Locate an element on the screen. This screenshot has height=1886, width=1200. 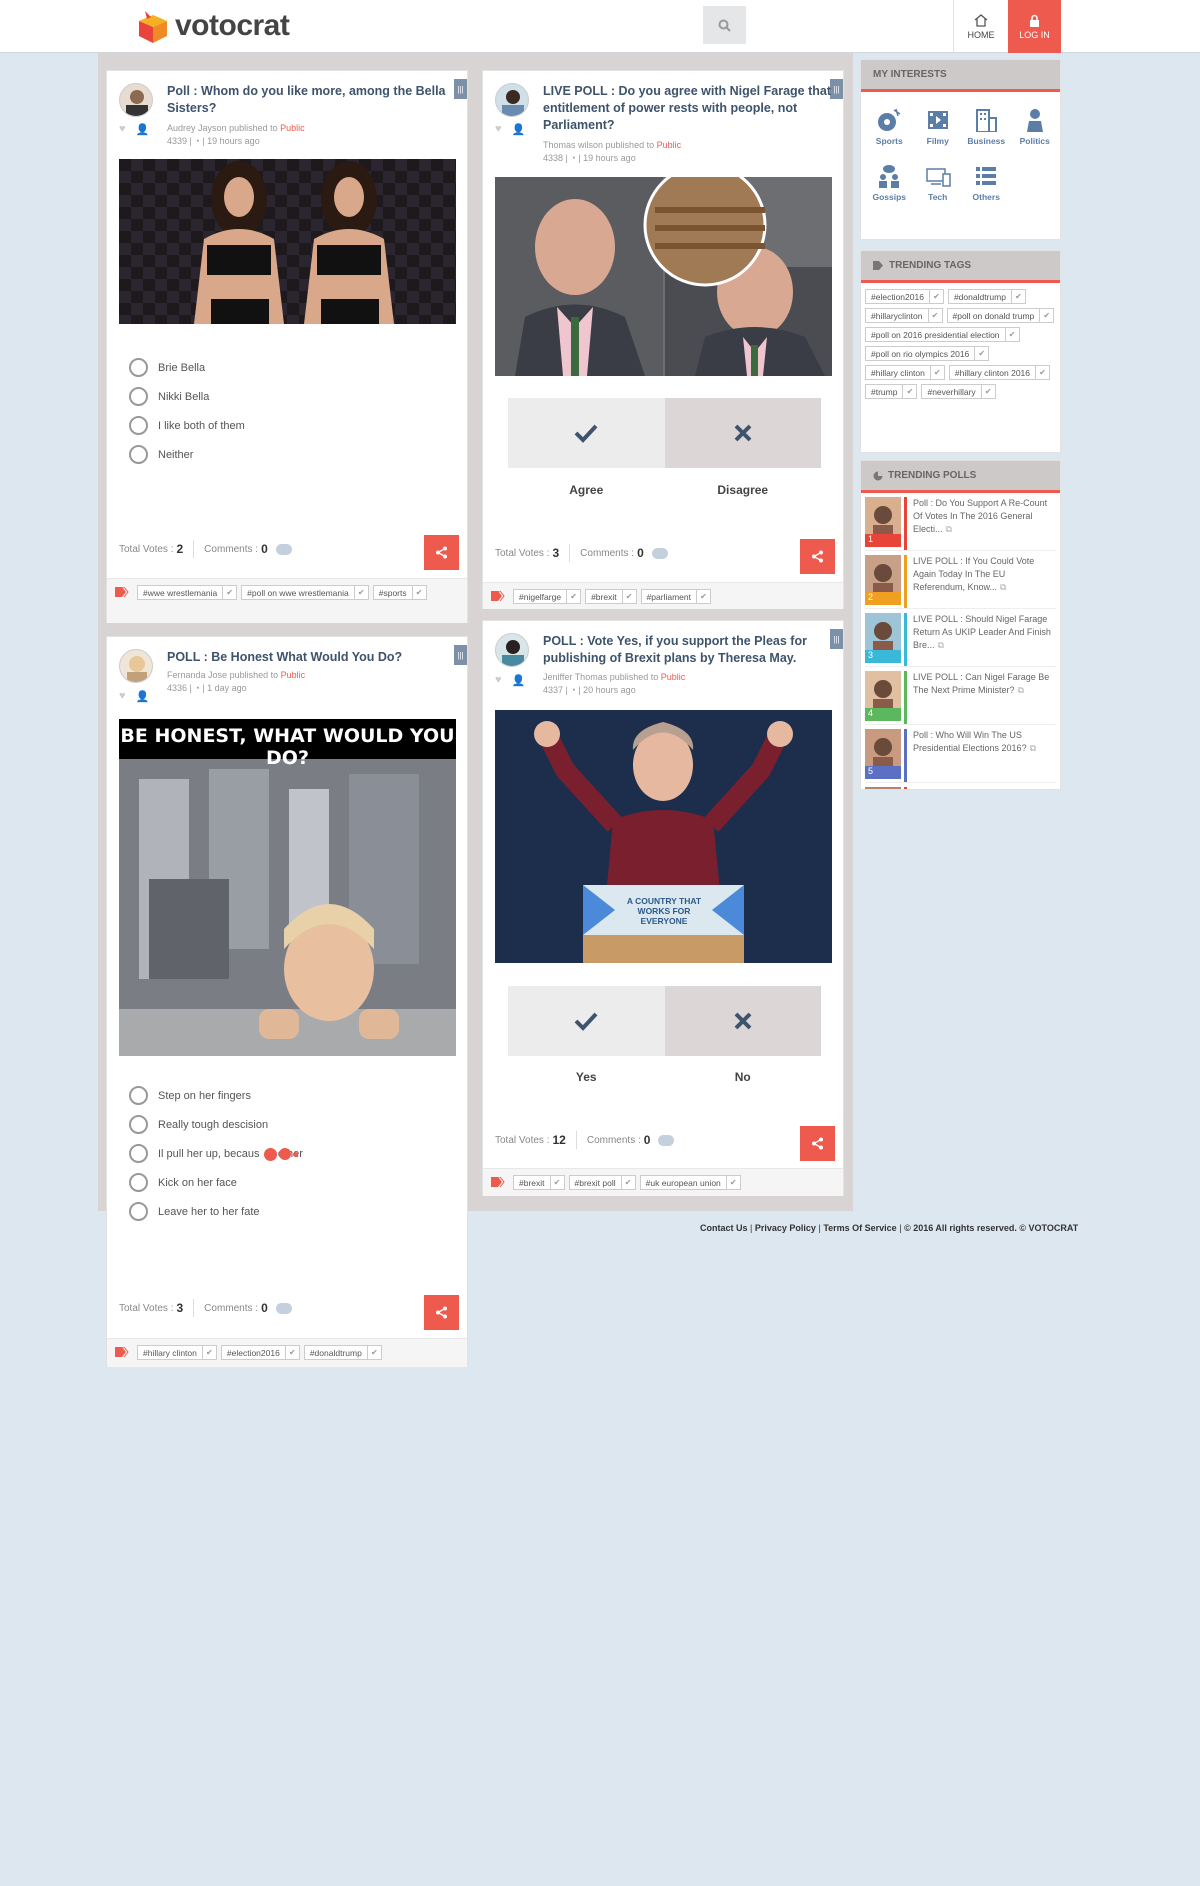
interest-gossips: Gossips is located at coordinates (889, 183).